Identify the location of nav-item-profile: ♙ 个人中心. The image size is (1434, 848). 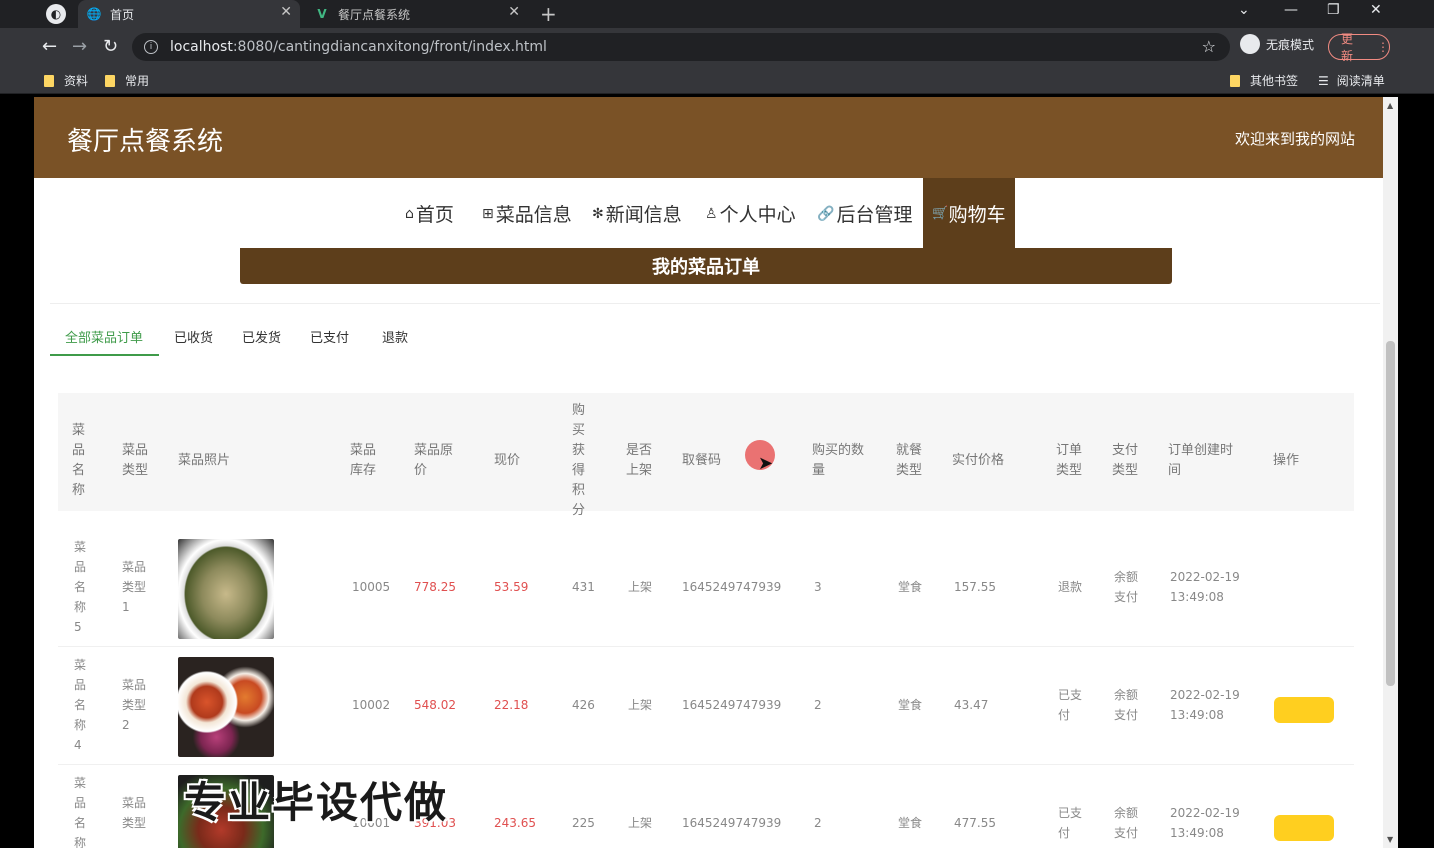
(750, 213).